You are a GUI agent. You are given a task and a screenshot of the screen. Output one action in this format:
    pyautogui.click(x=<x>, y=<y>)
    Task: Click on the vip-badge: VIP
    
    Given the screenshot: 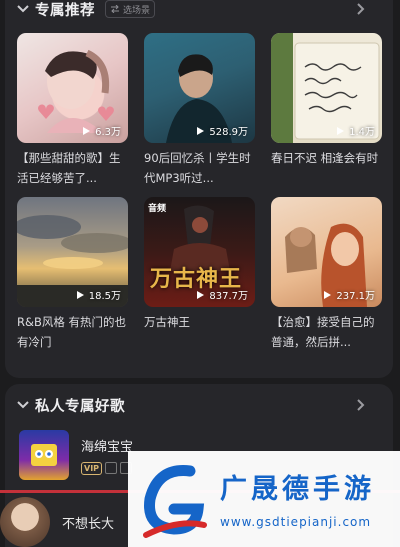 What is the action you would take?
    pyautogui.click(x=92, y=468)
    